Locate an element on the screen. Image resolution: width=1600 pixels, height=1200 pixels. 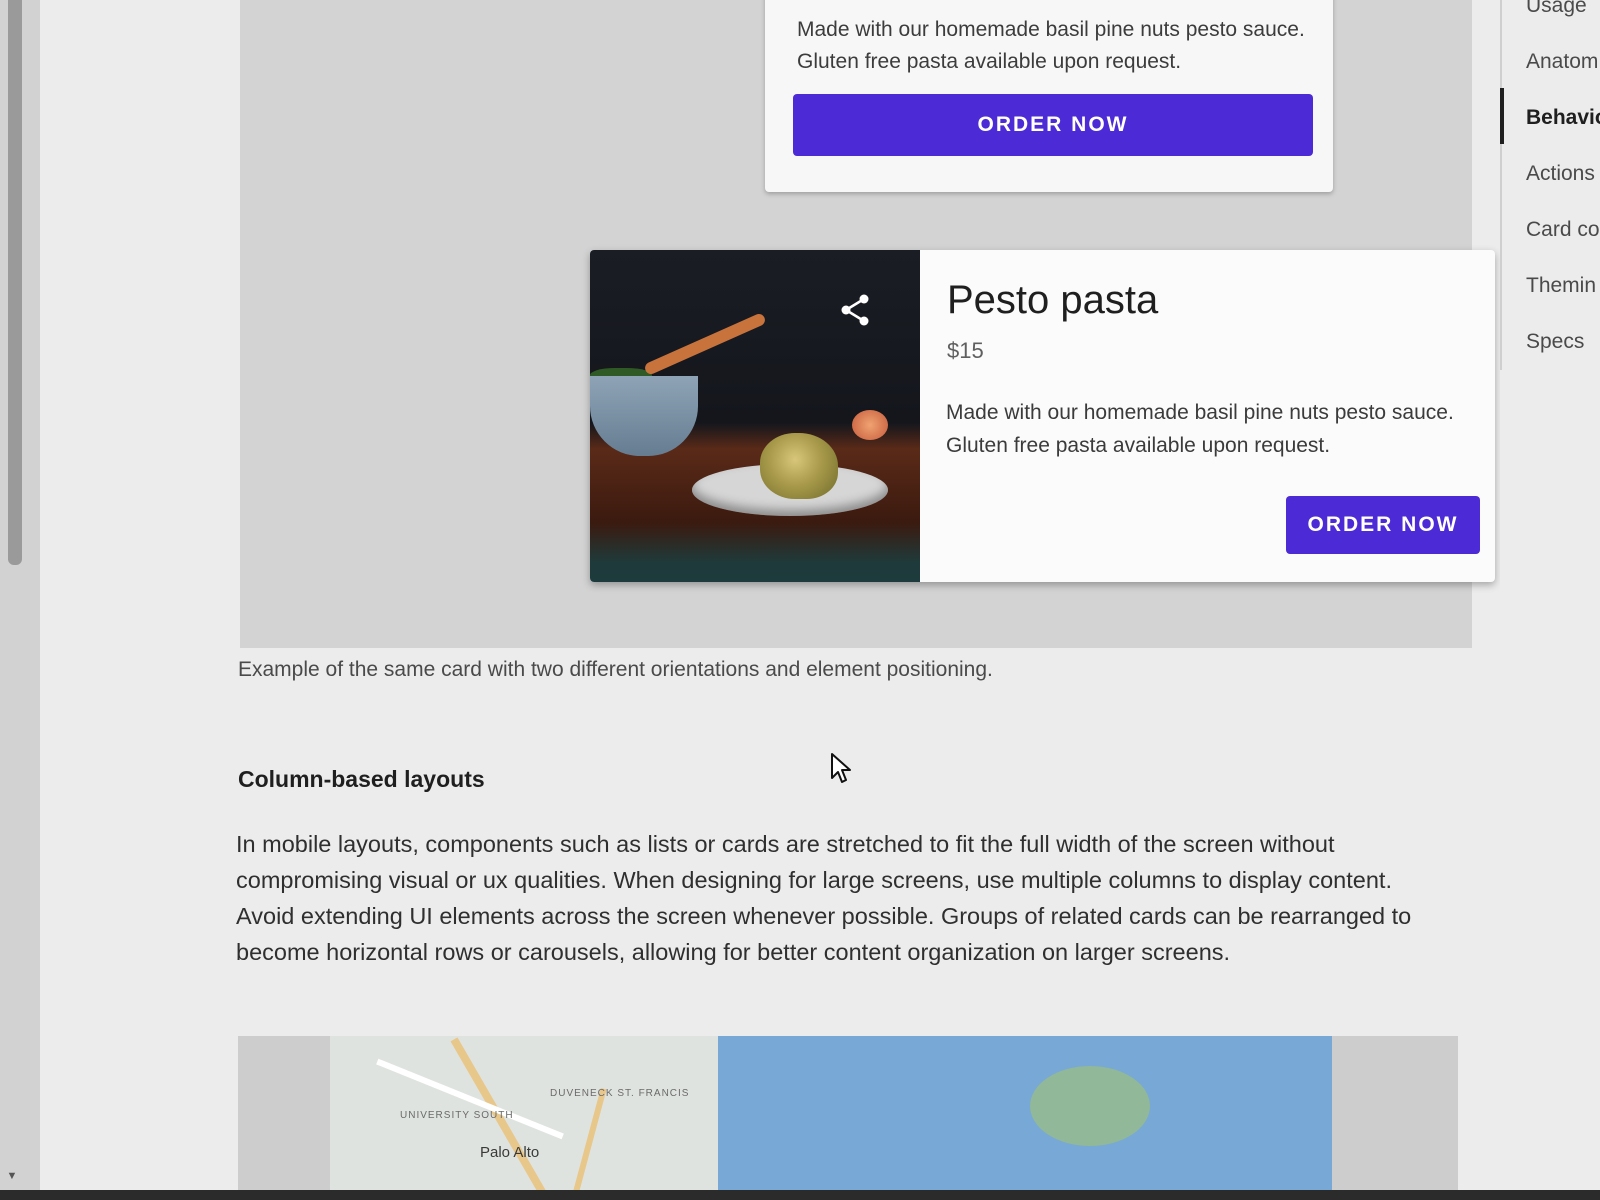
photo-fruit is located at coordinates (870, 425).